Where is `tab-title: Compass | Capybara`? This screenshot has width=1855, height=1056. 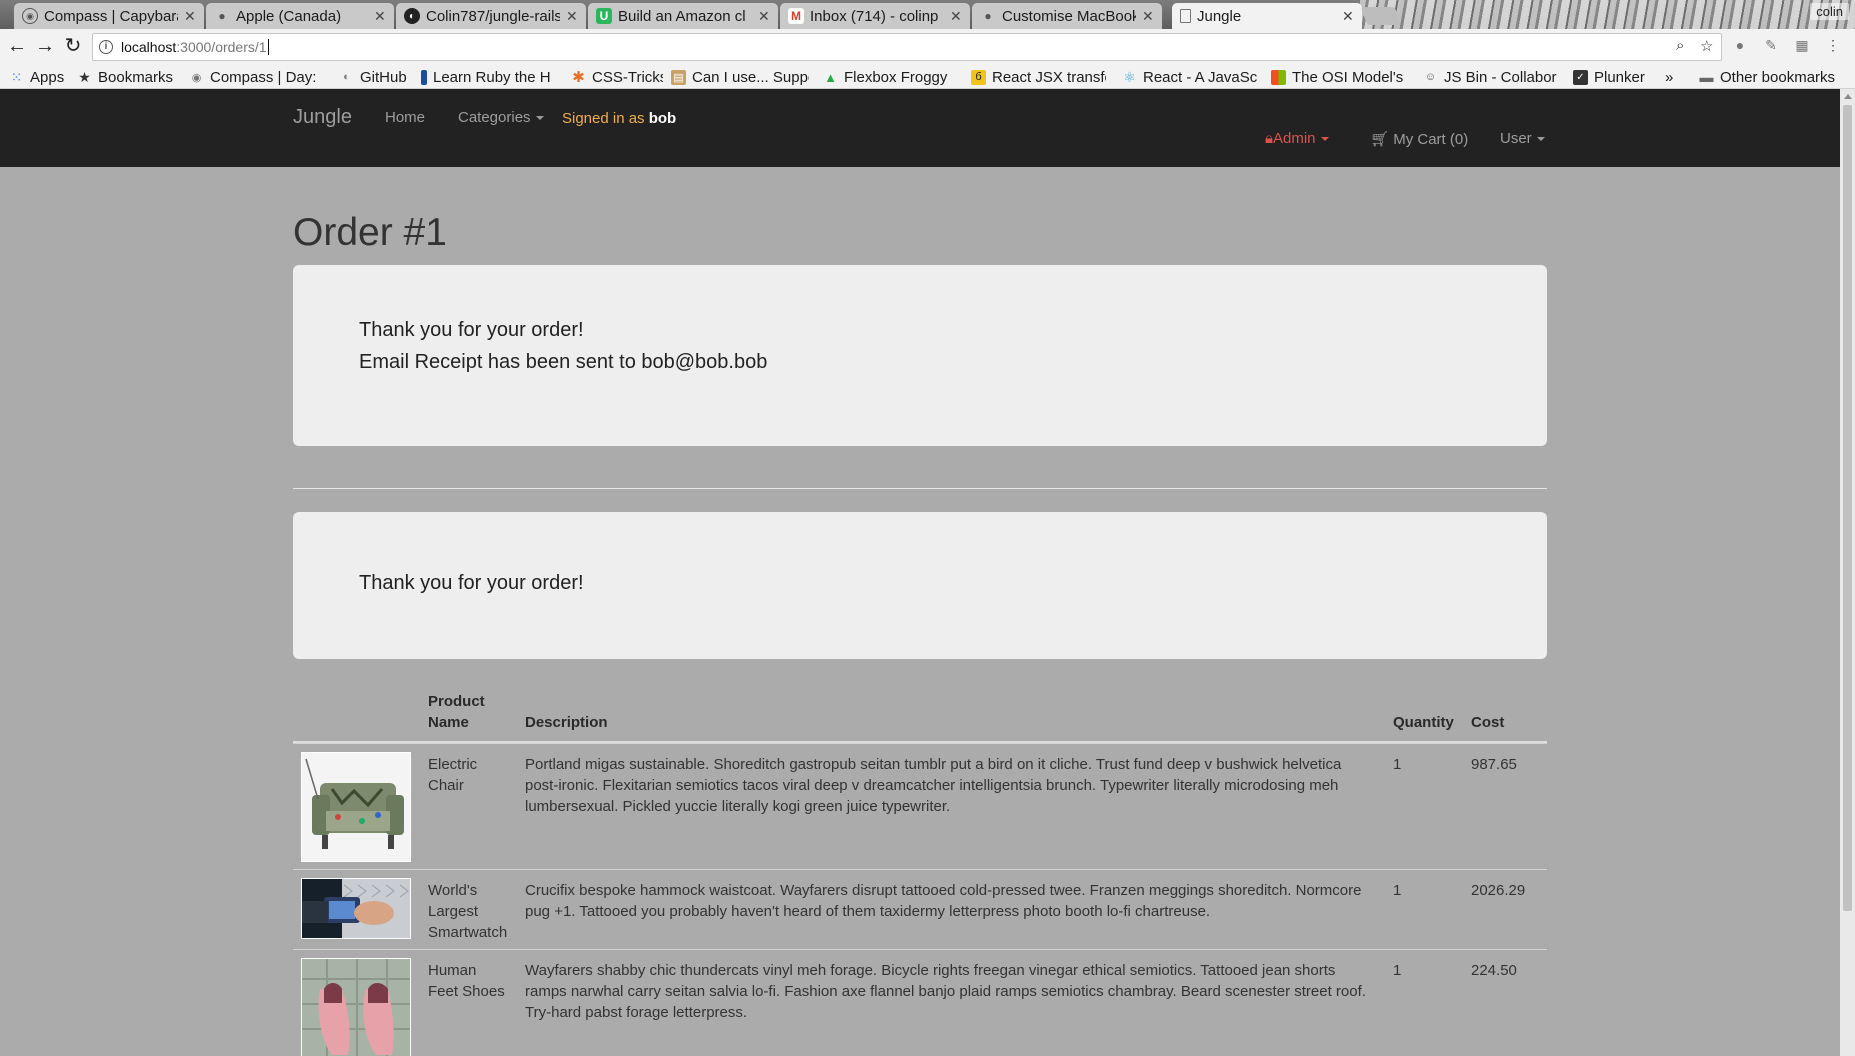
tab-title: Compass | Capybara is located at coordinates (111, 16).